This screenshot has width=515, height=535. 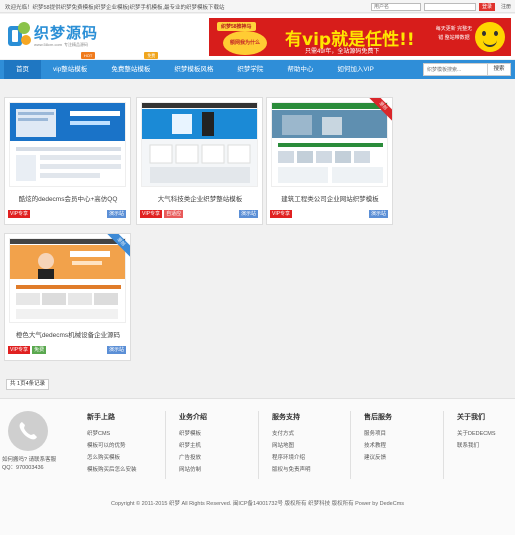 I want to click on template-card: 橙色大气dedecms机械设备企业源码 VIP专享 免费 演示站 原创, so click(x=67, y=297).